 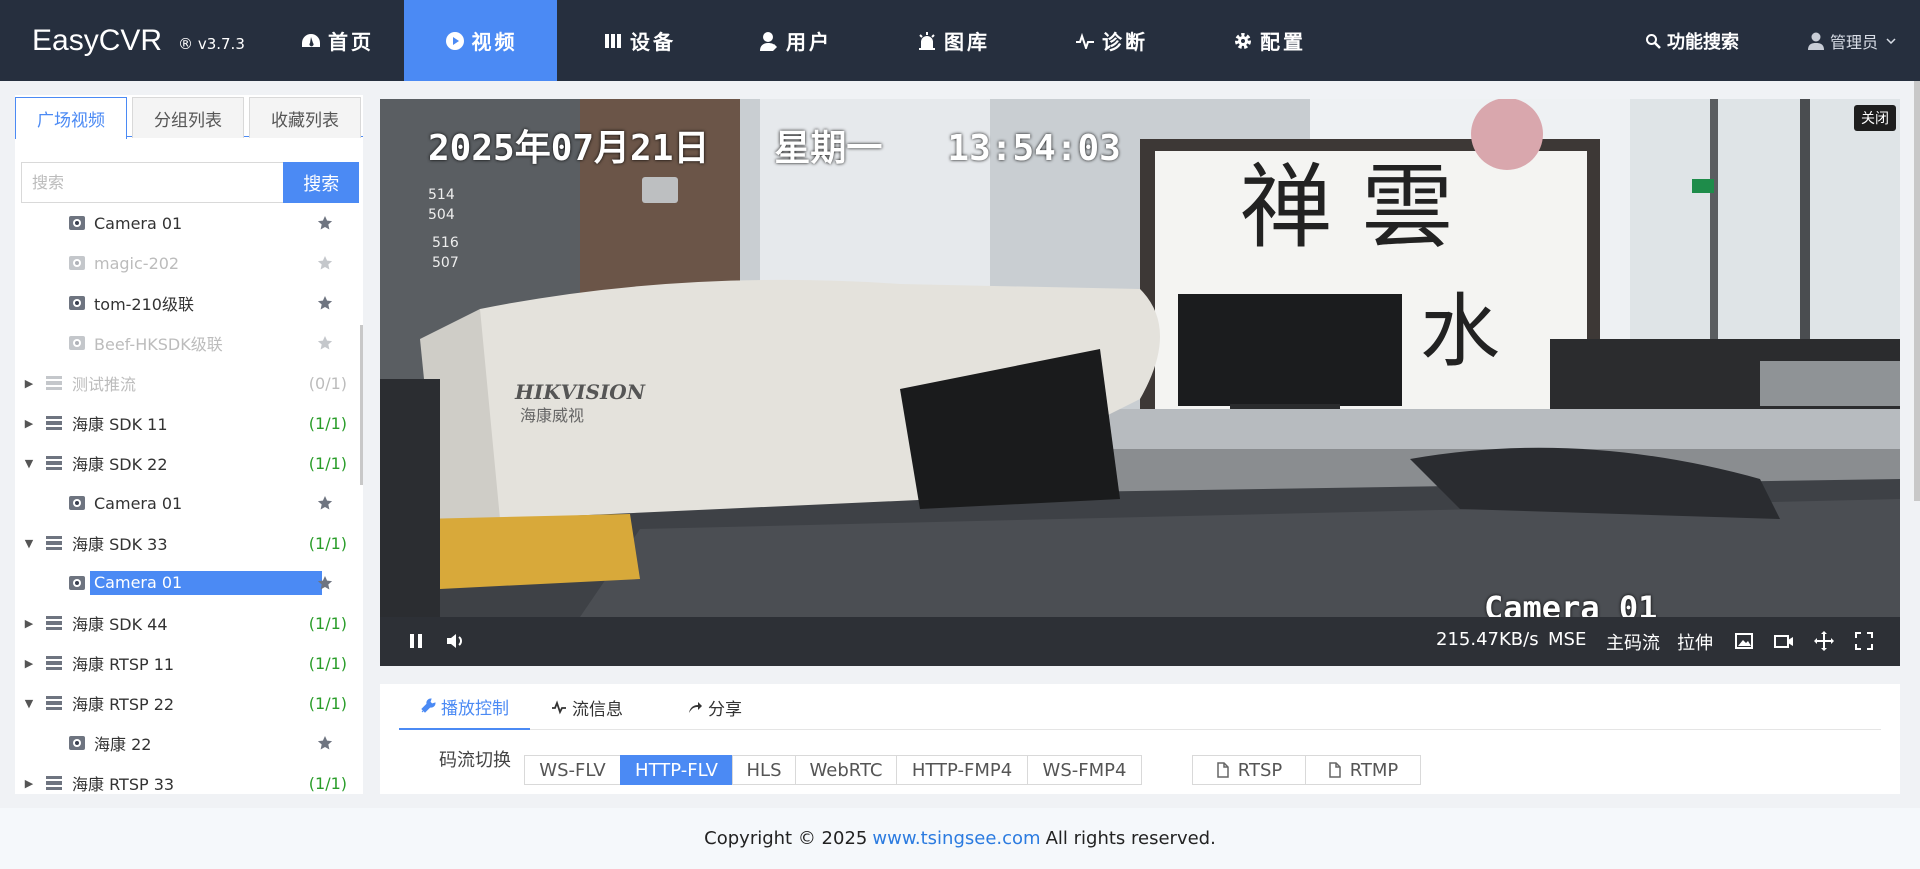 What do you see at coordinates (956, 838) in the screenshot?
I see `site-link: www.tsingsee.com` at bounding box center [956, 838].